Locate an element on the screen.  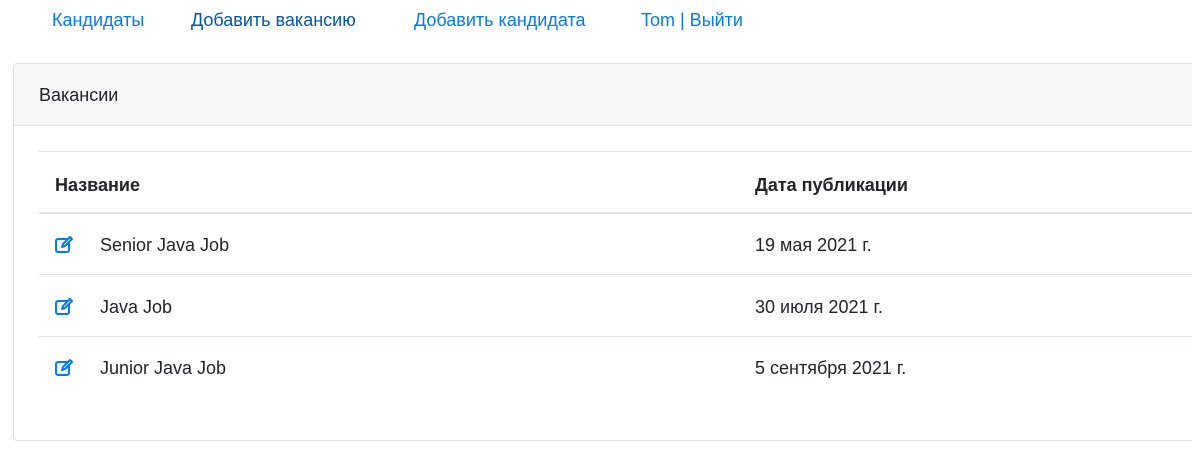
vacancy-date: 30 июля 2021 г. is located at coordinates (819, 307).